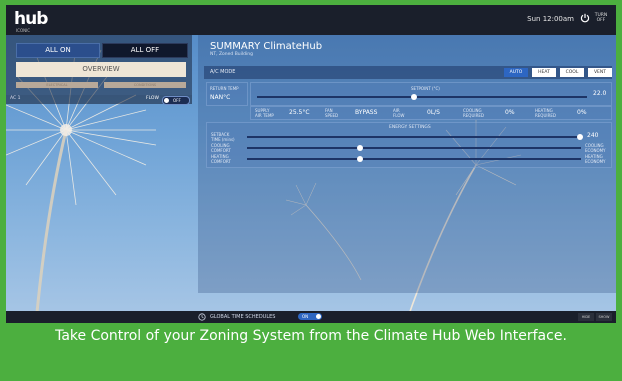 This screenshot has height=381, width=622. Describe the element at coordinates (264, 113) in the screenshot. I see `supply-label: SUPPLY AIR TEMP` at that location.